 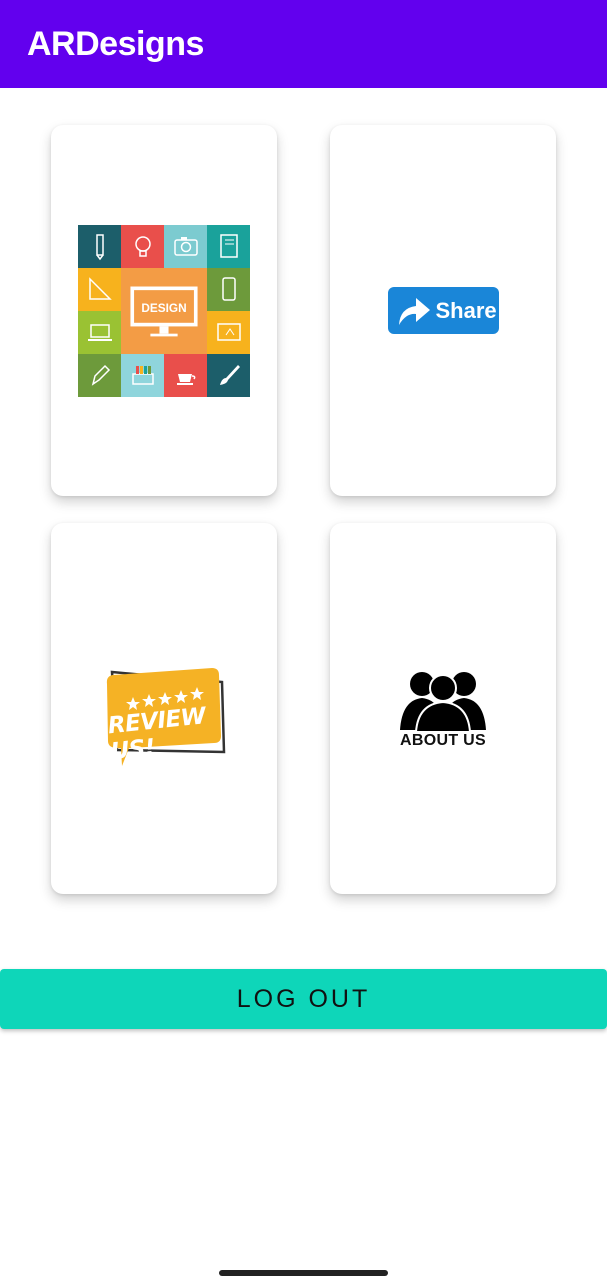 I want to click on logout-button: LOG OUT, so click(x=303, y=999).